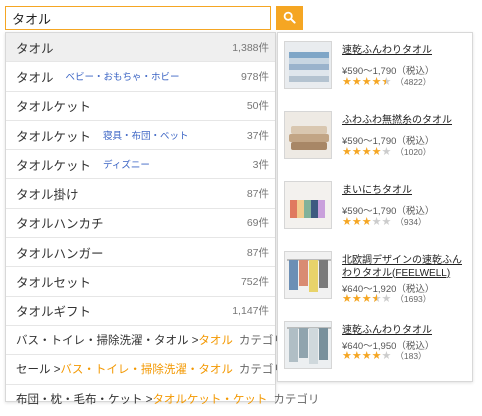  I want to click on suggestion-count: 1,388件, so click(250, 47).